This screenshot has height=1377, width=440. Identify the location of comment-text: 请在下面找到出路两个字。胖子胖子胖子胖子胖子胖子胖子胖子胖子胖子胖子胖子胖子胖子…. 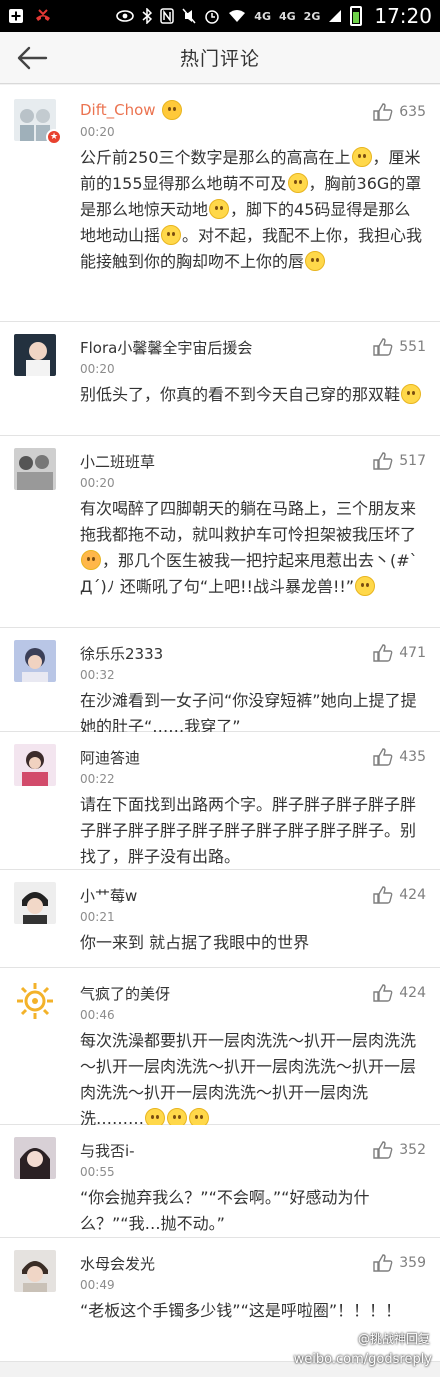
(248, 830).